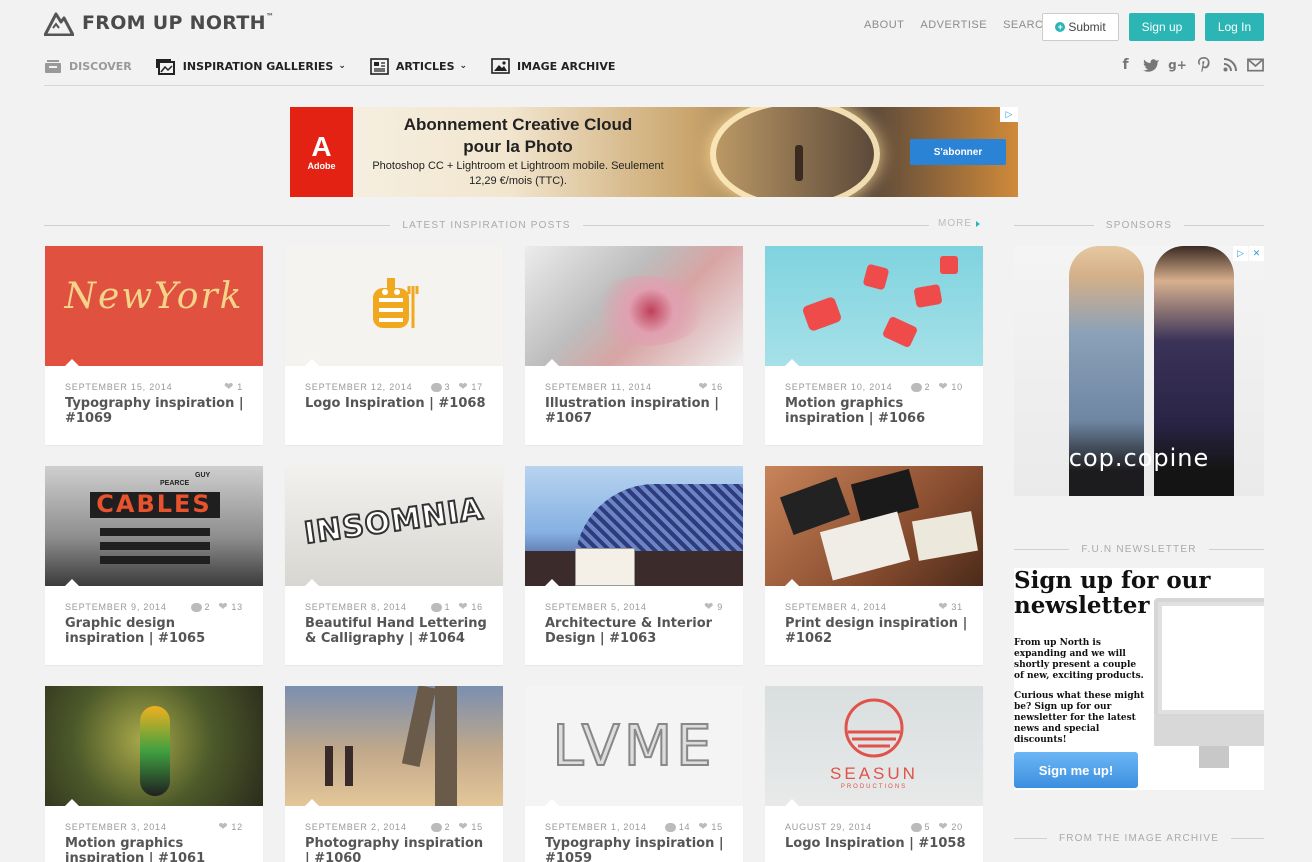 Image resolution: width=1312 pixels, height=862 pixels. I want to click on post-title: Illustration inspiration | #1067, so click(637, 411).